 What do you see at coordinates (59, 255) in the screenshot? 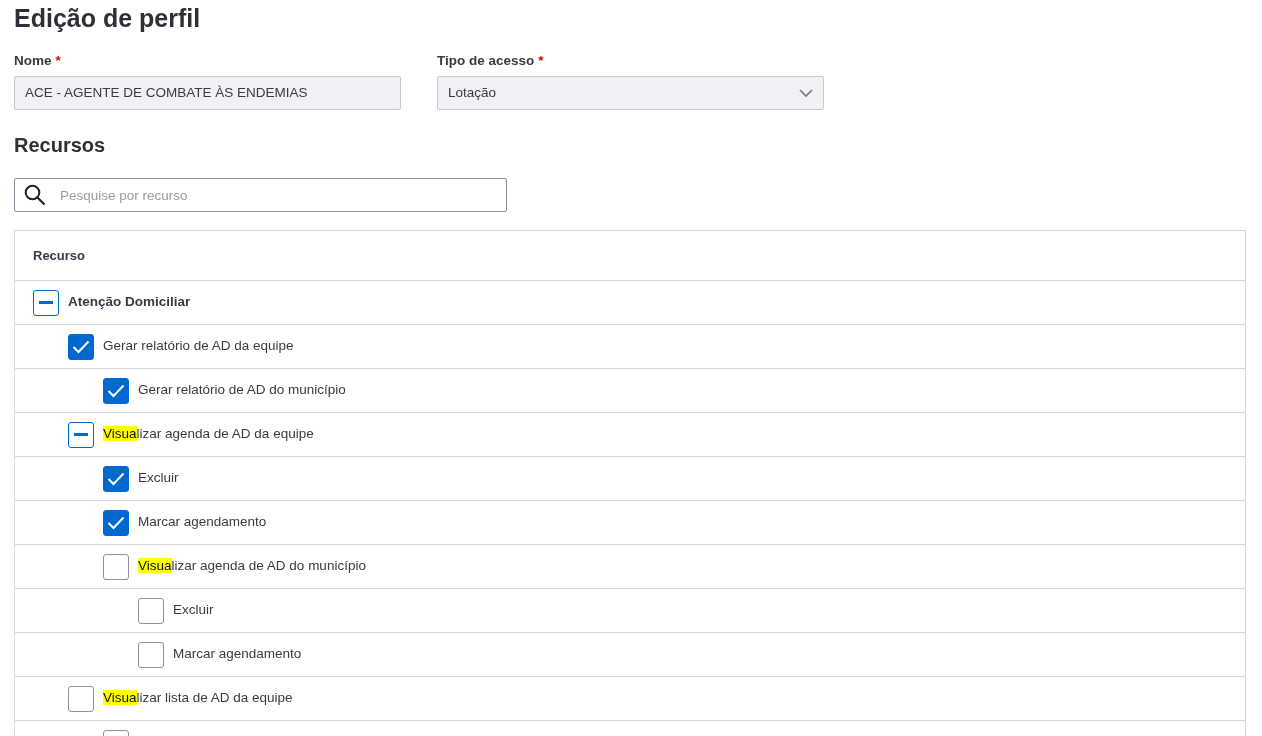
I see `column-header: Recurso` at bounding box center [59, 255].